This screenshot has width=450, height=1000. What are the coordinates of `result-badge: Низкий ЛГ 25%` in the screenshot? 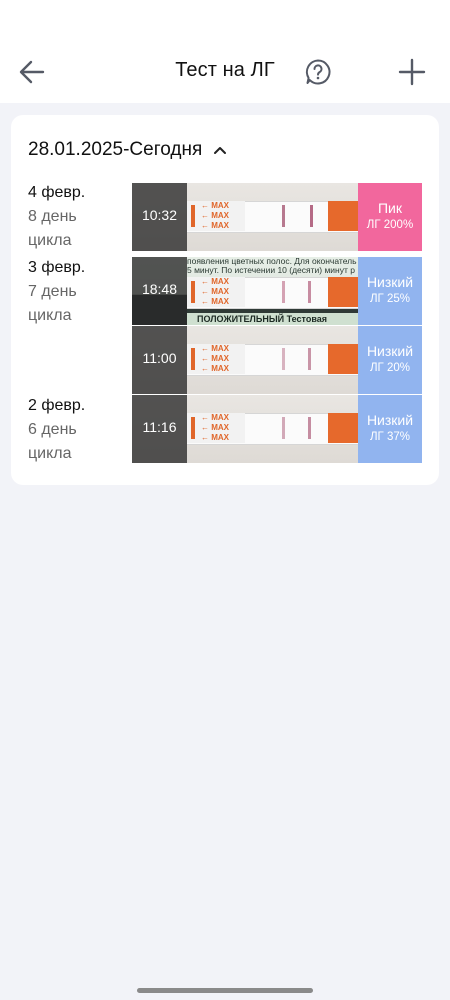 It's located at (390, 291).